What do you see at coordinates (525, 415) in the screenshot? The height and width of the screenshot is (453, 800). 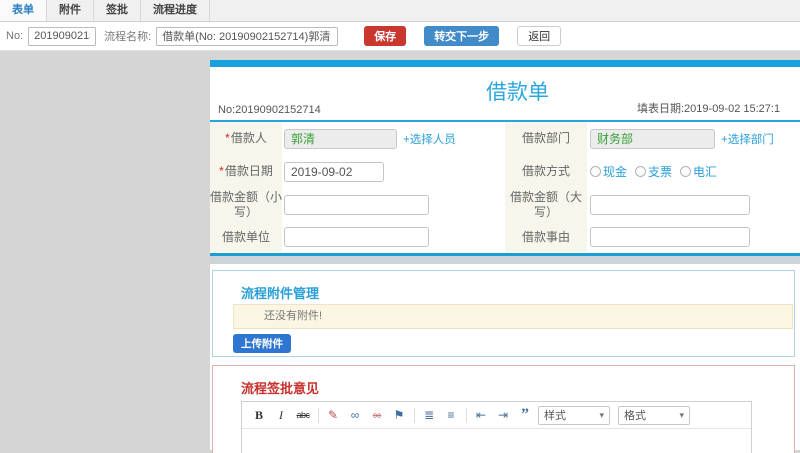 I see `blockquote-icon: ”` at bounding box center [525, 415].